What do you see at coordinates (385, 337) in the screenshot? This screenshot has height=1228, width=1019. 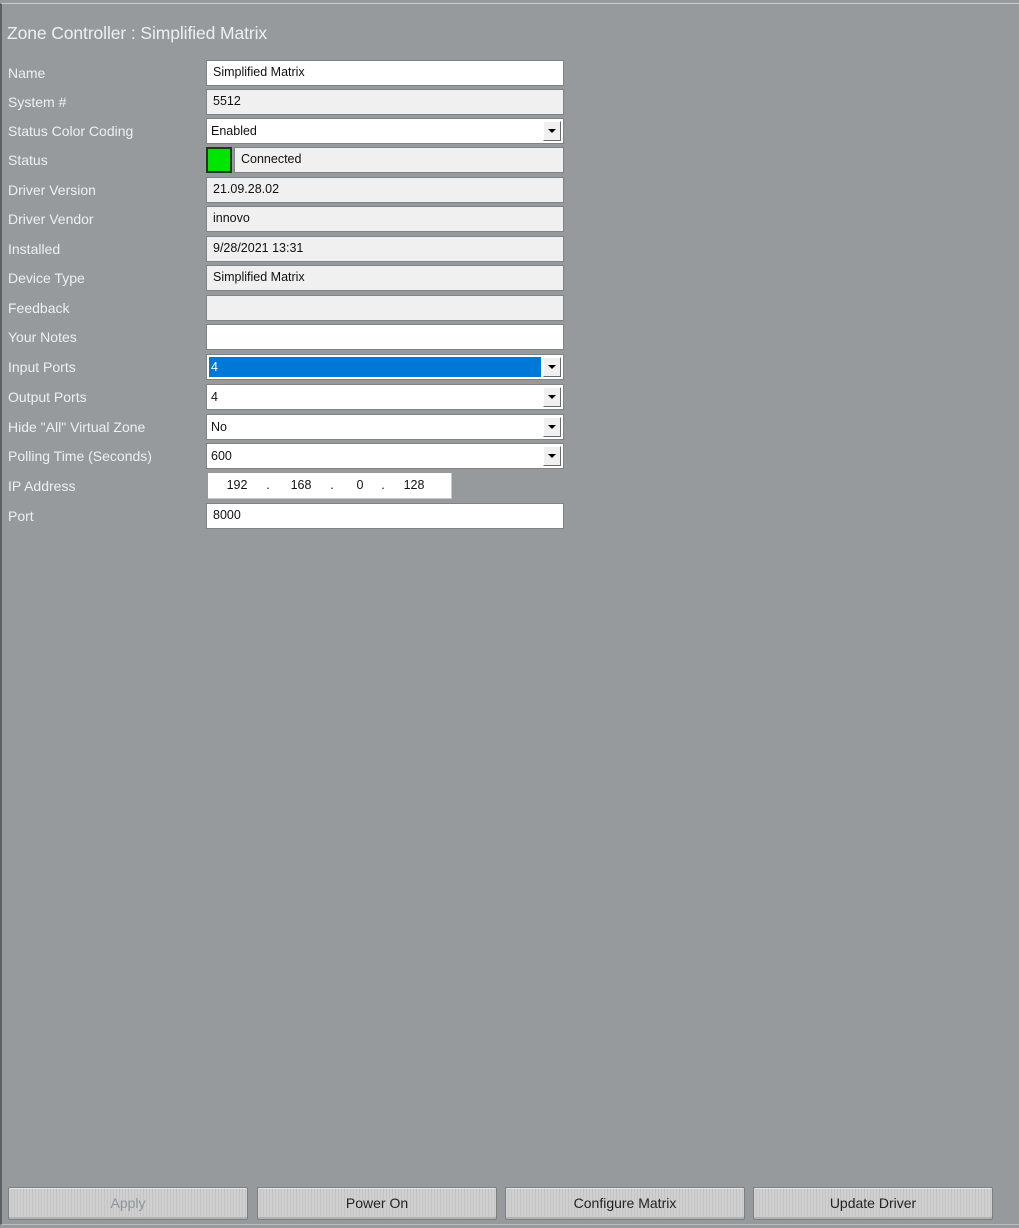 I see `your-notes-input` at bounding box center [385, 337].